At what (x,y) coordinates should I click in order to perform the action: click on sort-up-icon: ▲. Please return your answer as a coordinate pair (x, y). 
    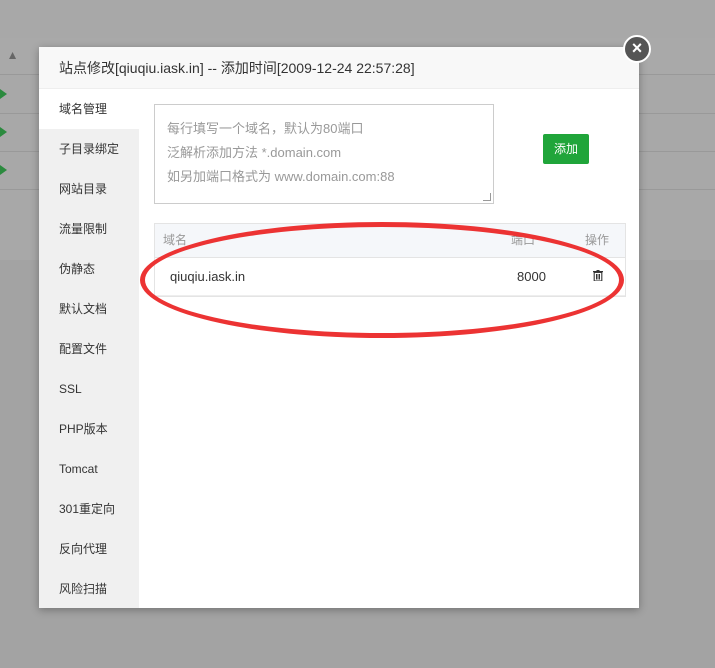
    Looking at the image, I should click on (9, 55).